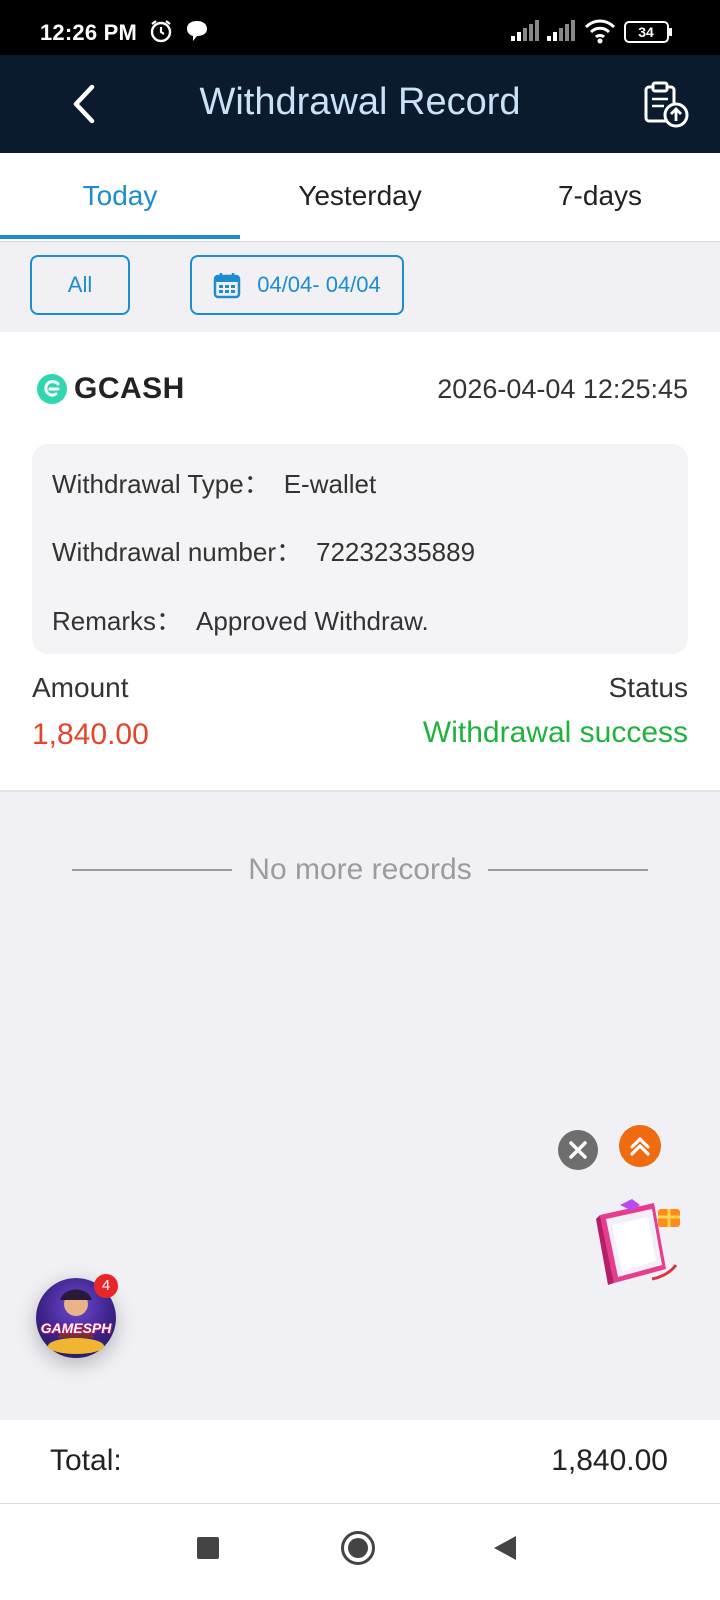  Describe the element at coordinates (555, 732) in the screenshot. I see `status-value: Withdrawal success` at that location.